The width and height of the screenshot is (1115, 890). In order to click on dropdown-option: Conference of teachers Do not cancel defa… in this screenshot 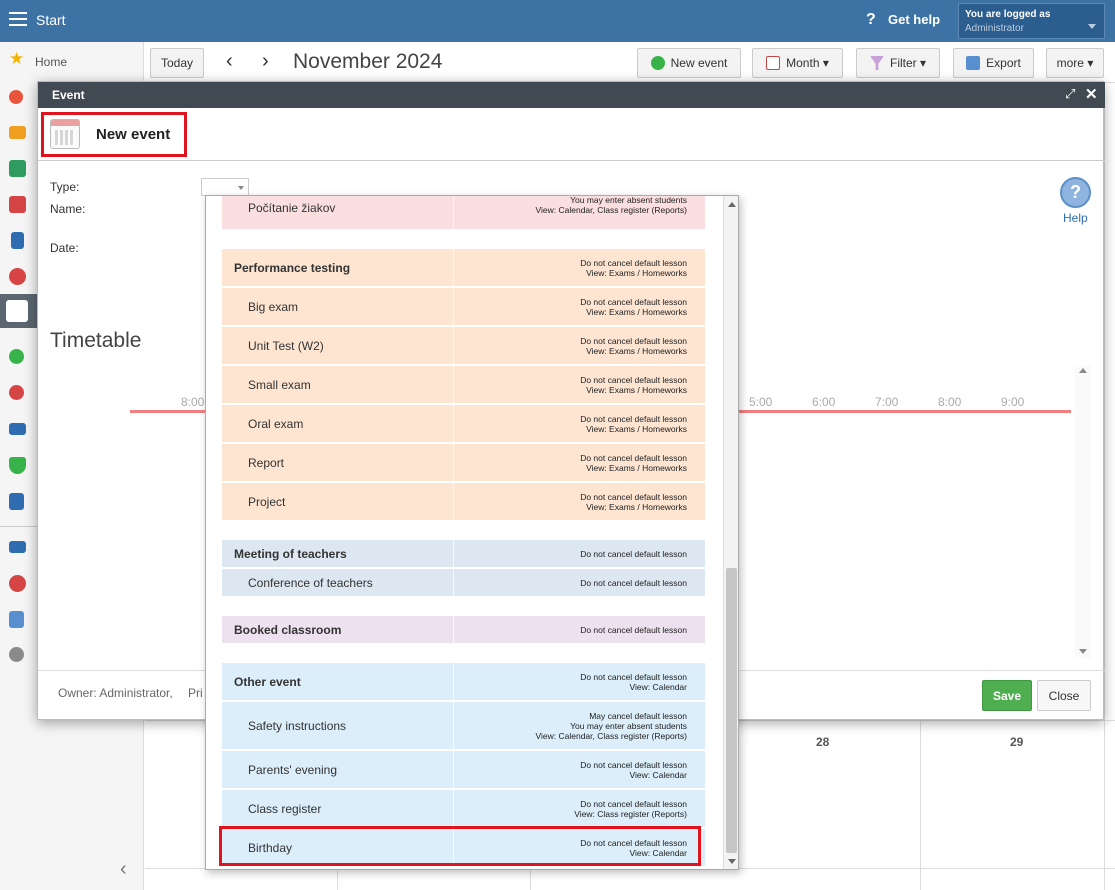, I will do `click(463, 582)`.